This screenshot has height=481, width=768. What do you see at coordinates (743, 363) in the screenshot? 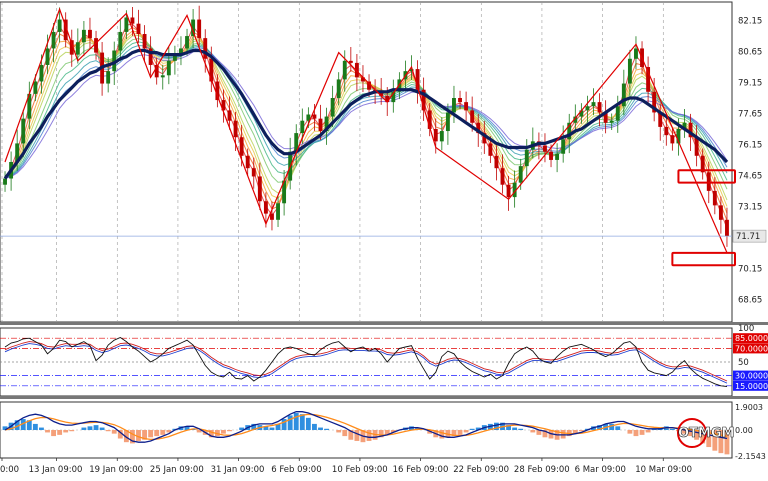
I see `rsi-tick-label: 50` at bounding box center [743, 363].